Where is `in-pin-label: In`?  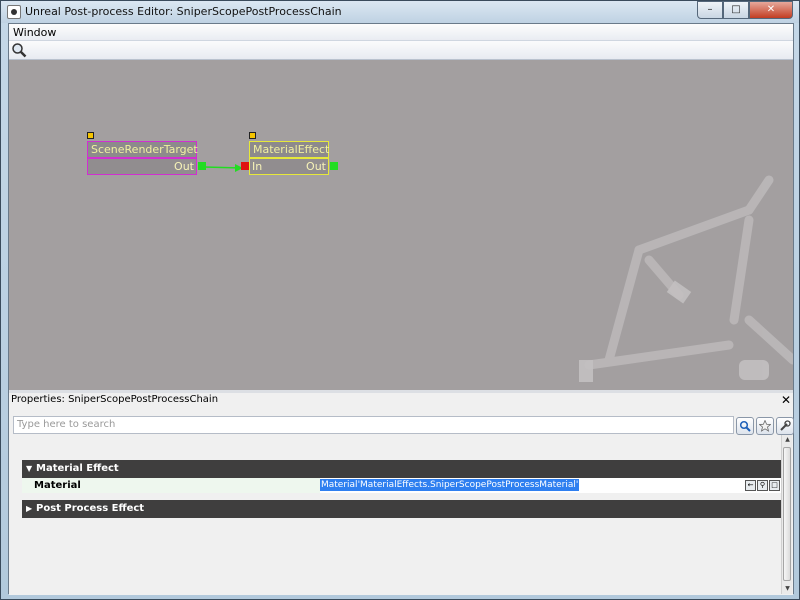
in-pin-label: In is located at coordinates (257, 166).